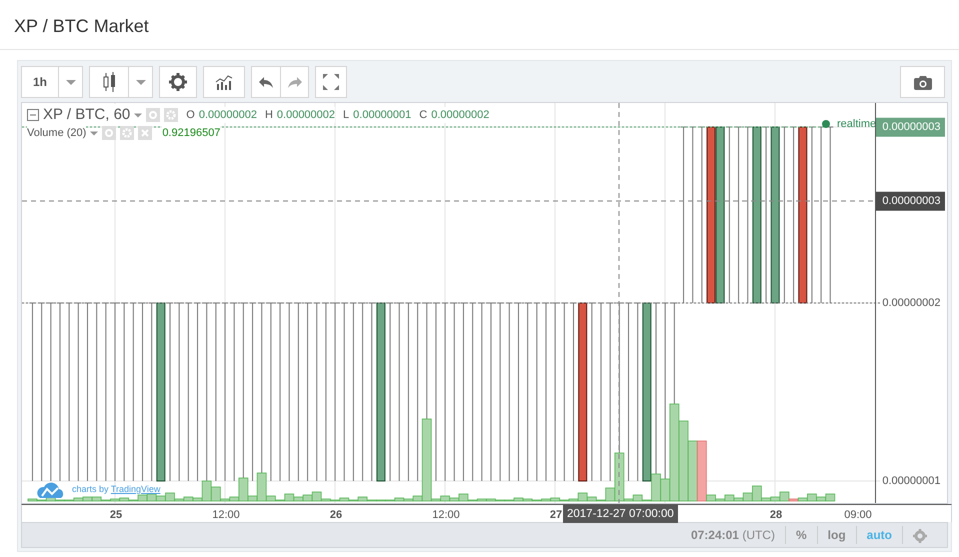 This screenshot has height=557, width=959. Describe the element at coordinates (620, 514) in the screenshot. I see `crosshair-time-label: 2017-12-27 07:00:00` at that location.